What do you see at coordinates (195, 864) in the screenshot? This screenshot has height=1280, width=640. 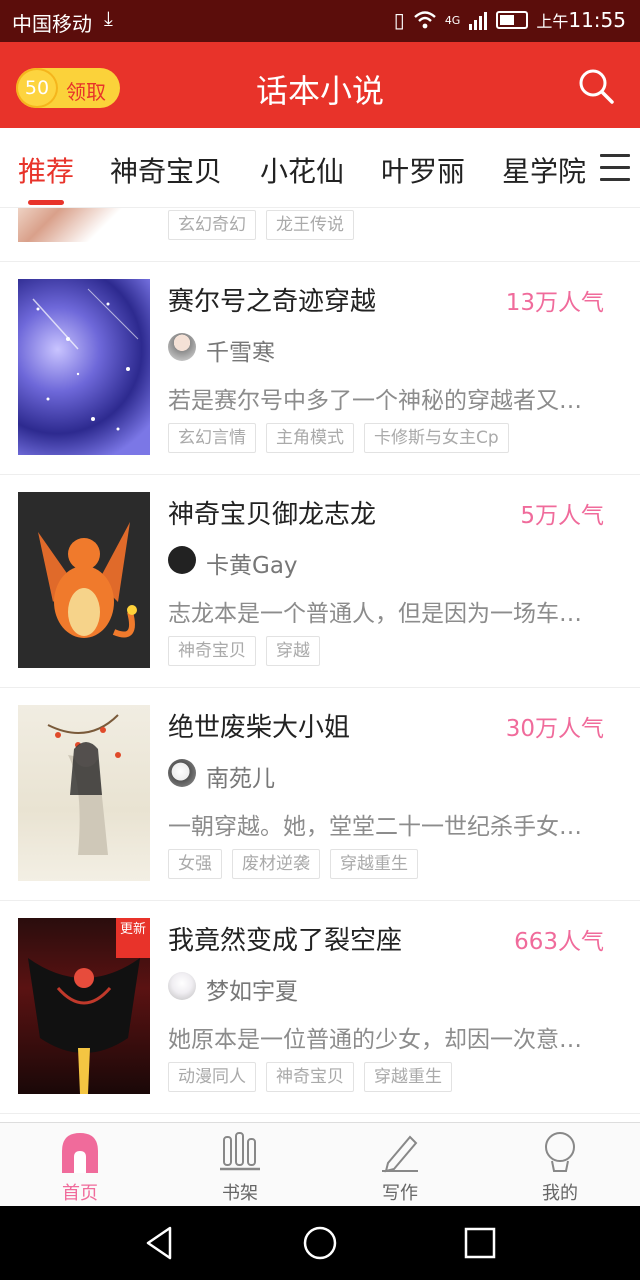 I see `tag: 女强` at bounding box center [195, 864].